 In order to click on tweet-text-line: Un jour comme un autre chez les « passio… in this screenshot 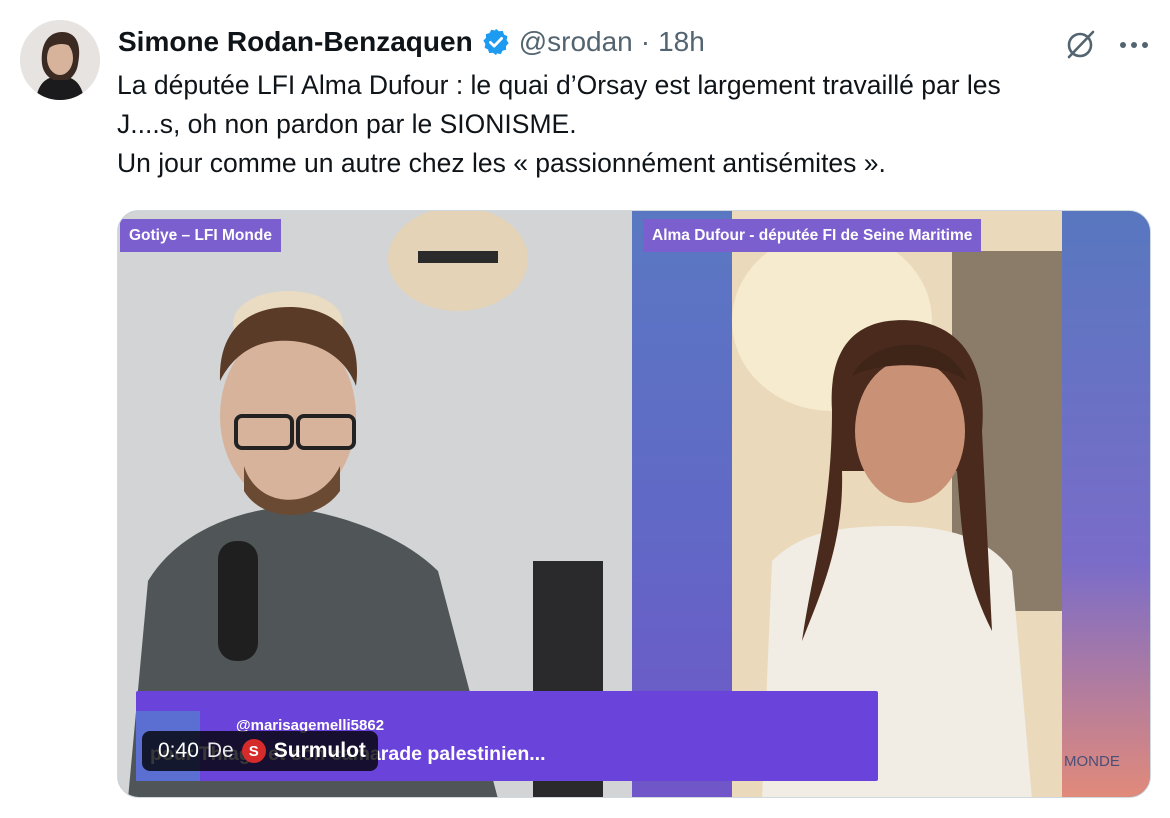, I will do `click(501, 163)`.